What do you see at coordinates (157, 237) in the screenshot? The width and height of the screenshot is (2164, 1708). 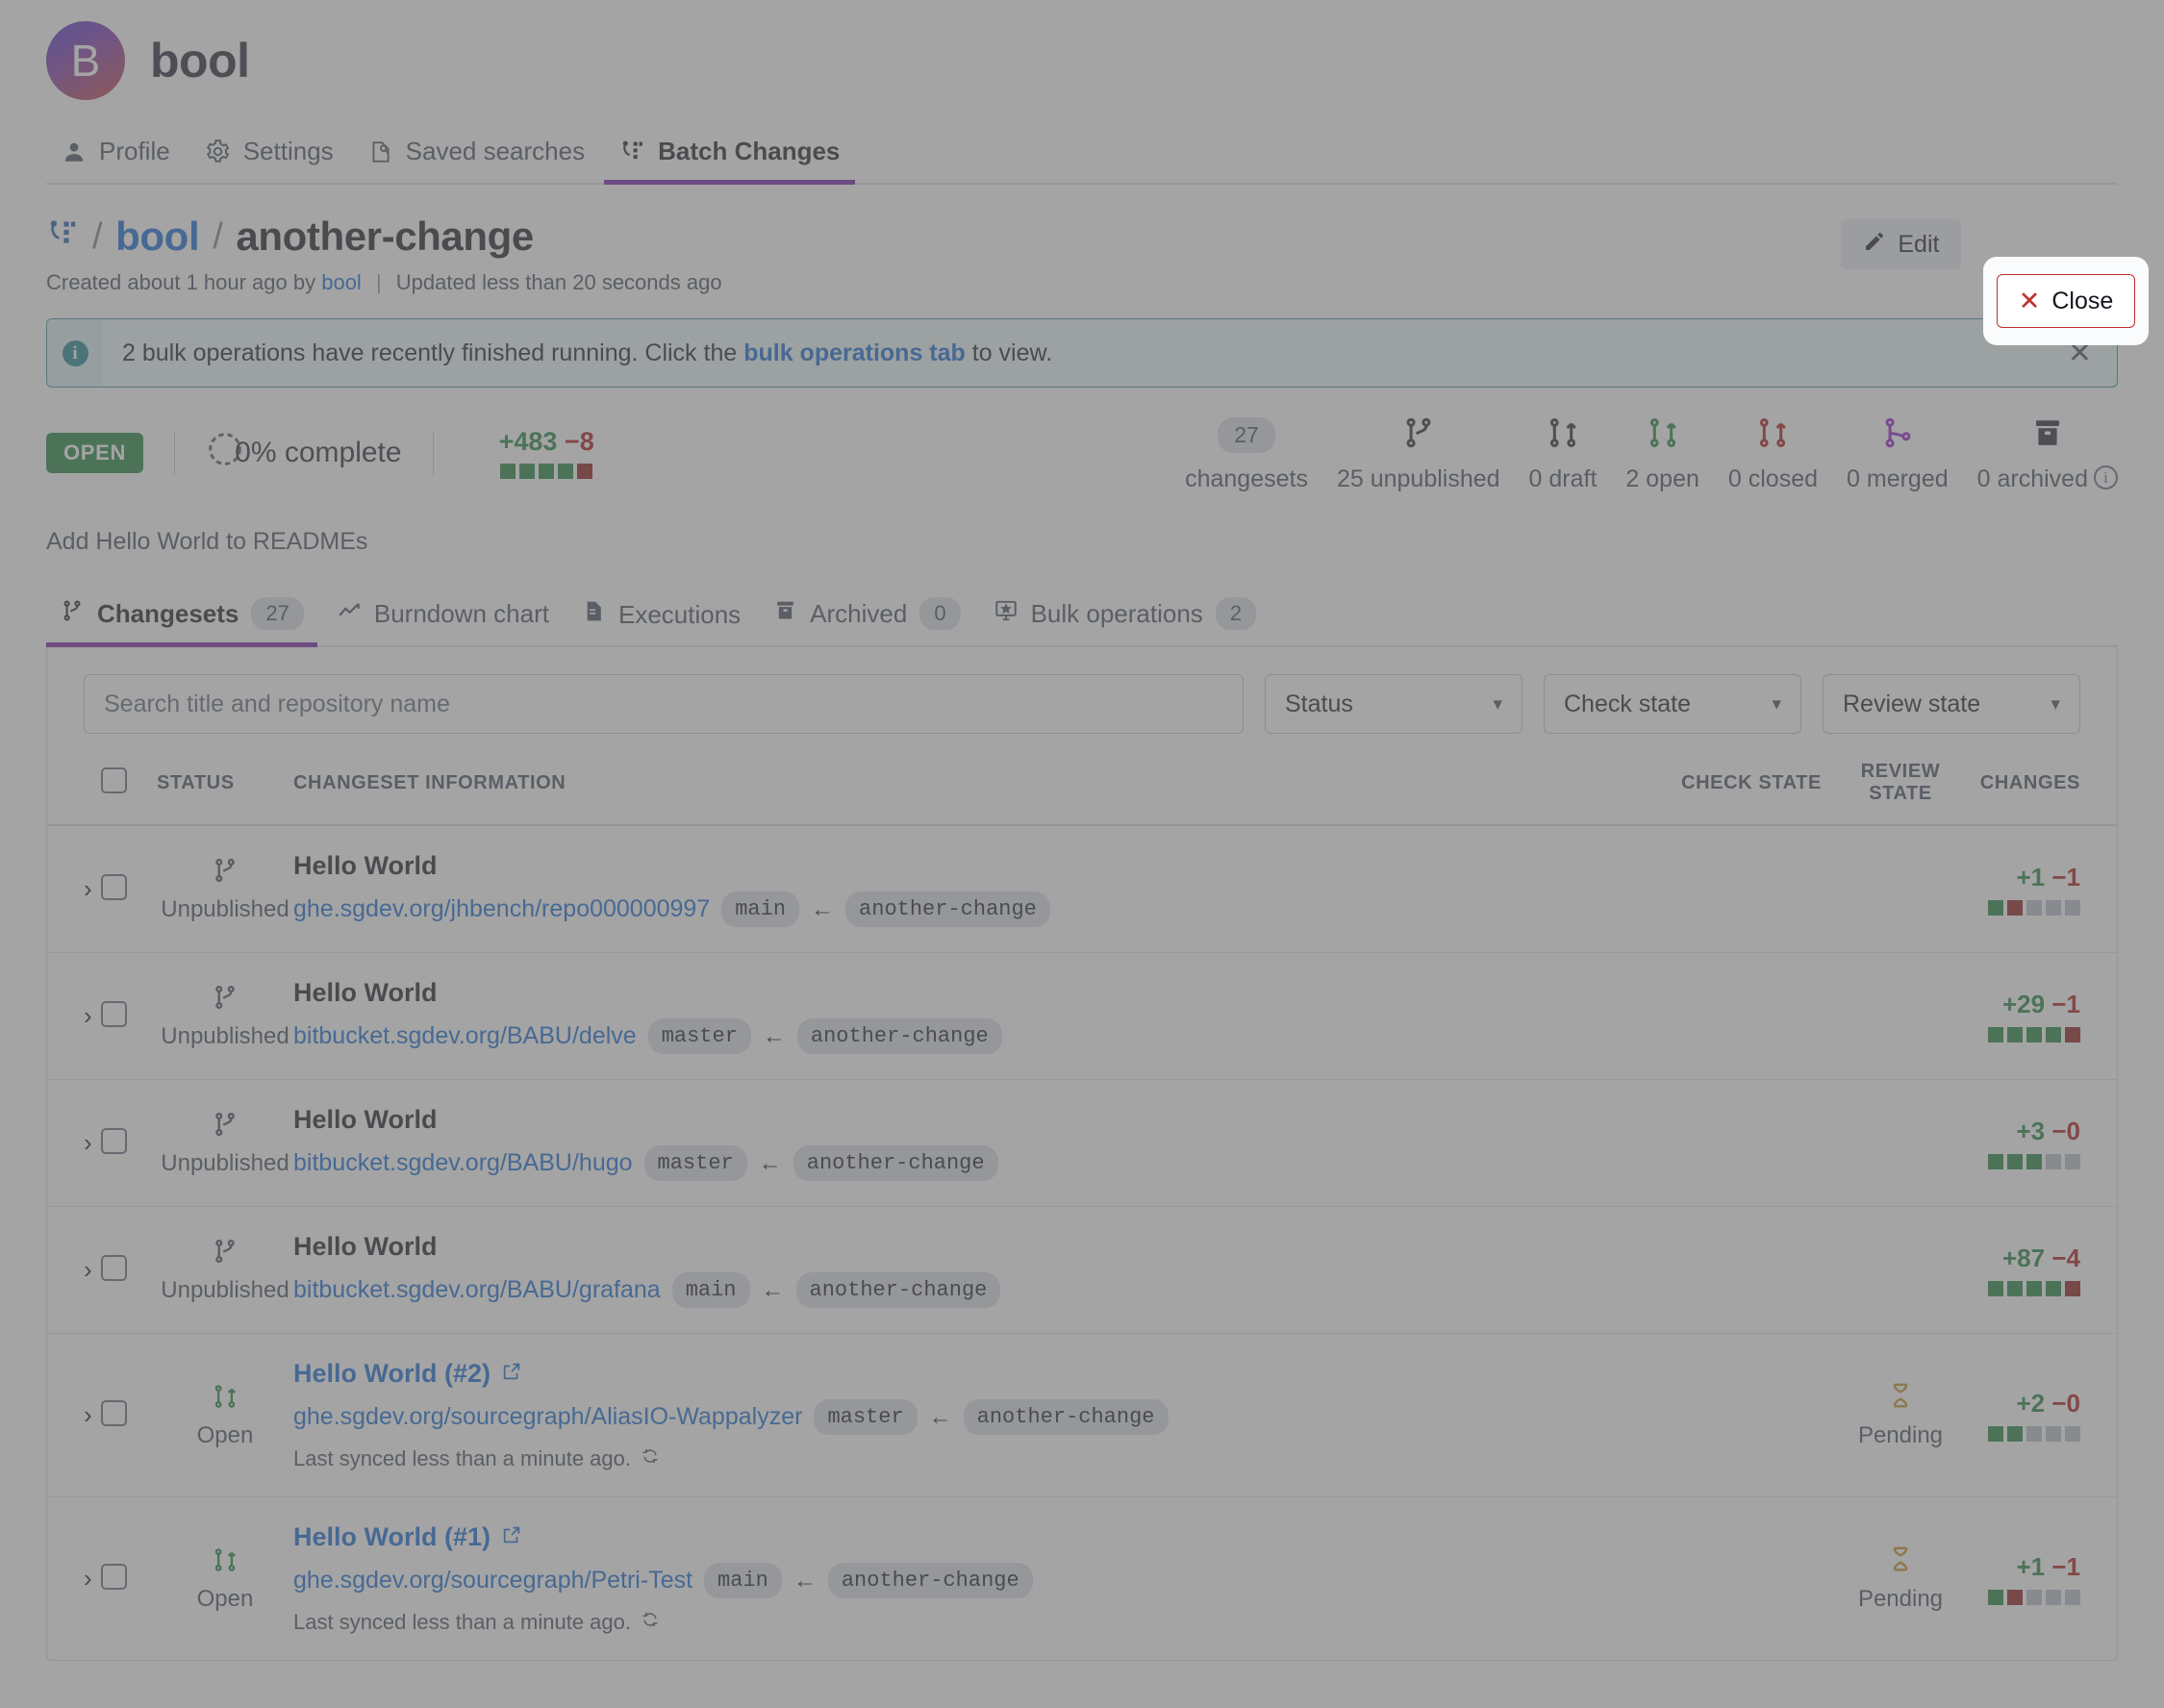 I see `breadcrumb-namespace: bool` at bounding box center [157, 237].